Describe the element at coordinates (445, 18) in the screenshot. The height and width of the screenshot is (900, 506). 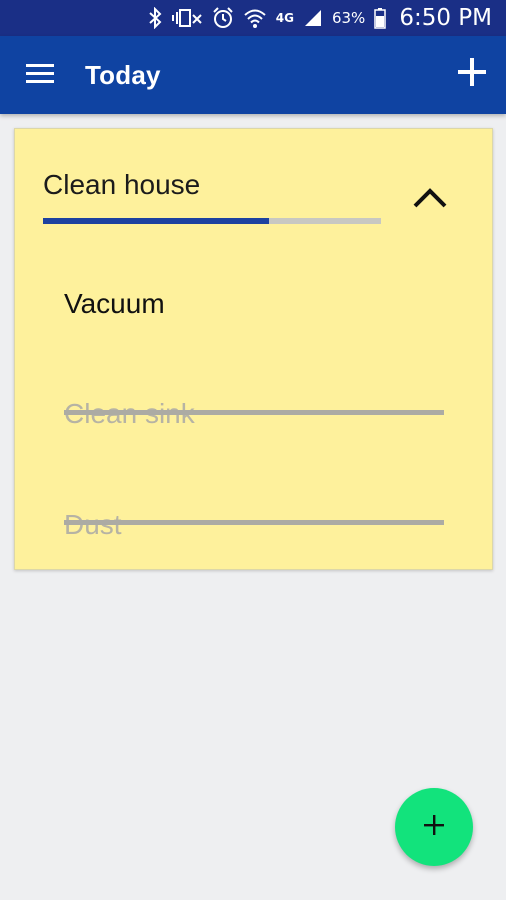
I see `status-time: 6:50 PM` at that location.